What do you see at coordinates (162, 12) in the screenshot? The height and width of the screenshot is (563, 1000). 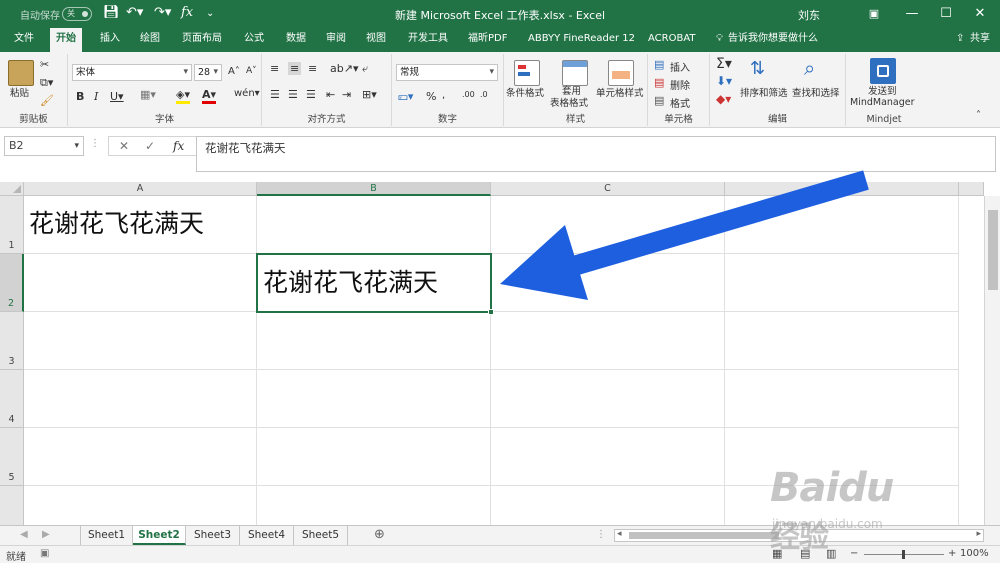 I see `redo-icon: ↷▾` at bounding box center [162, 12].